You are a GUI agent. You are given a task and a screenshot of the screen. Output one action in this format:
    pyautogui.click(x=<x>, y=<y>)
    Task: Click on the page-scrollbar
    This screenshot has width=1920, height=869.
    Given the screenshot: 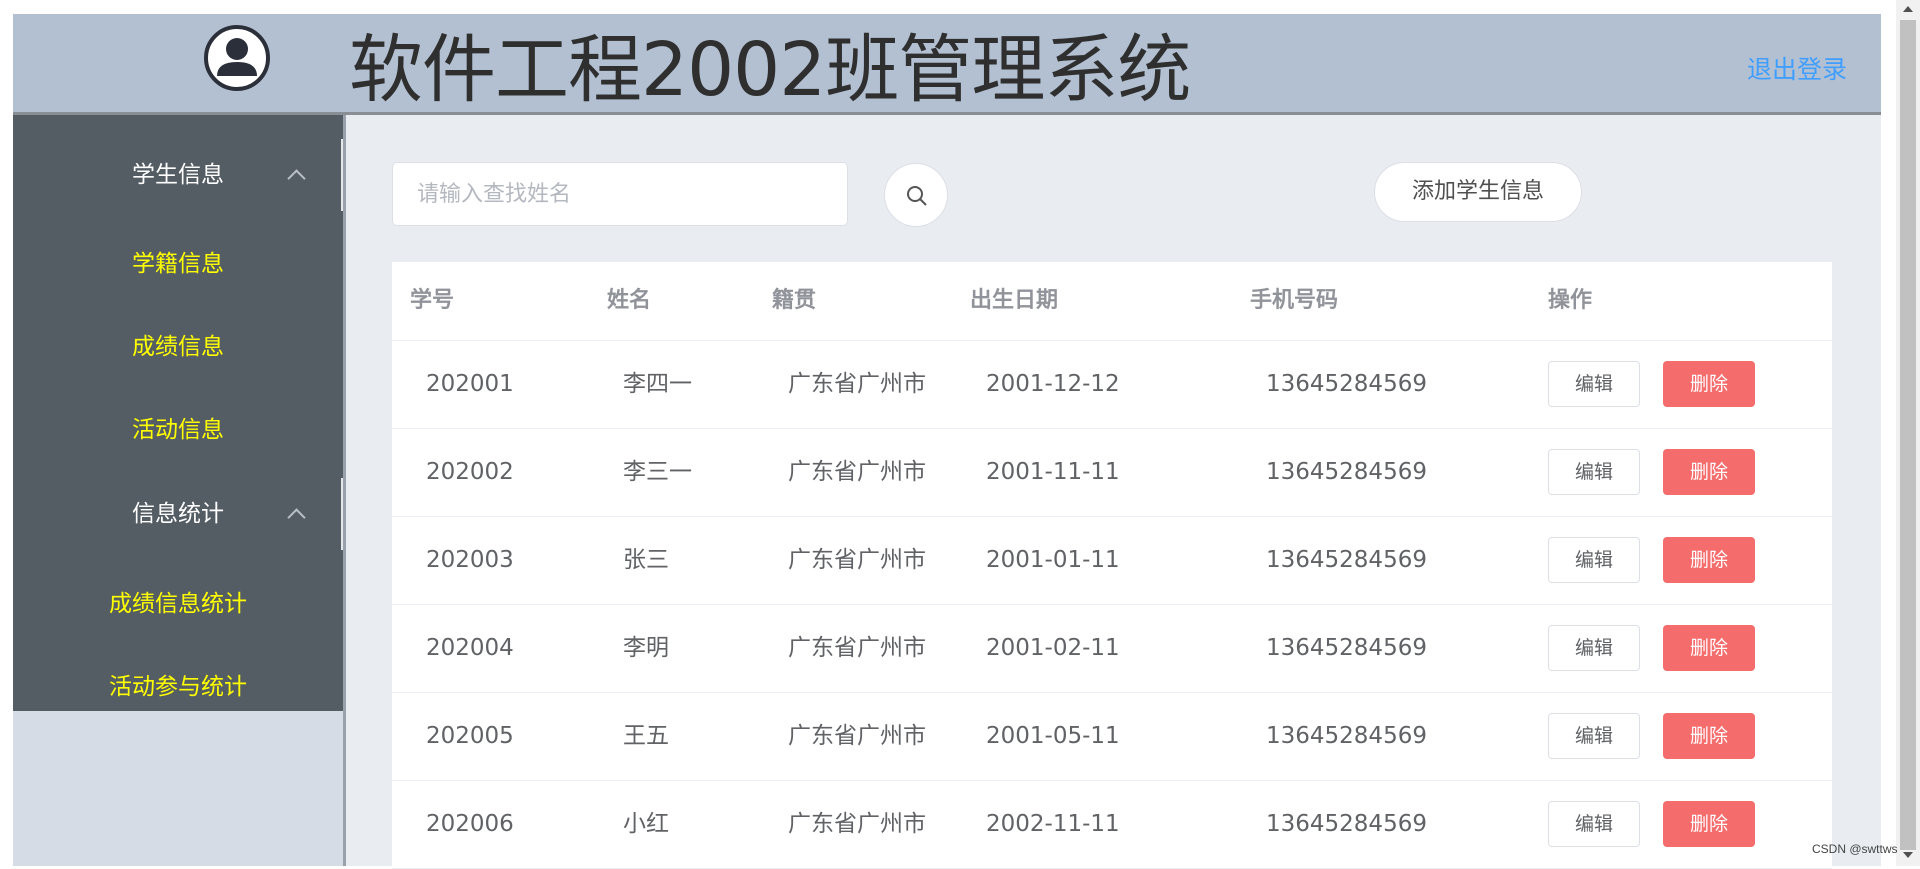 What is the action you would take?
    pyautogui.click(x=1908, y=433)
    